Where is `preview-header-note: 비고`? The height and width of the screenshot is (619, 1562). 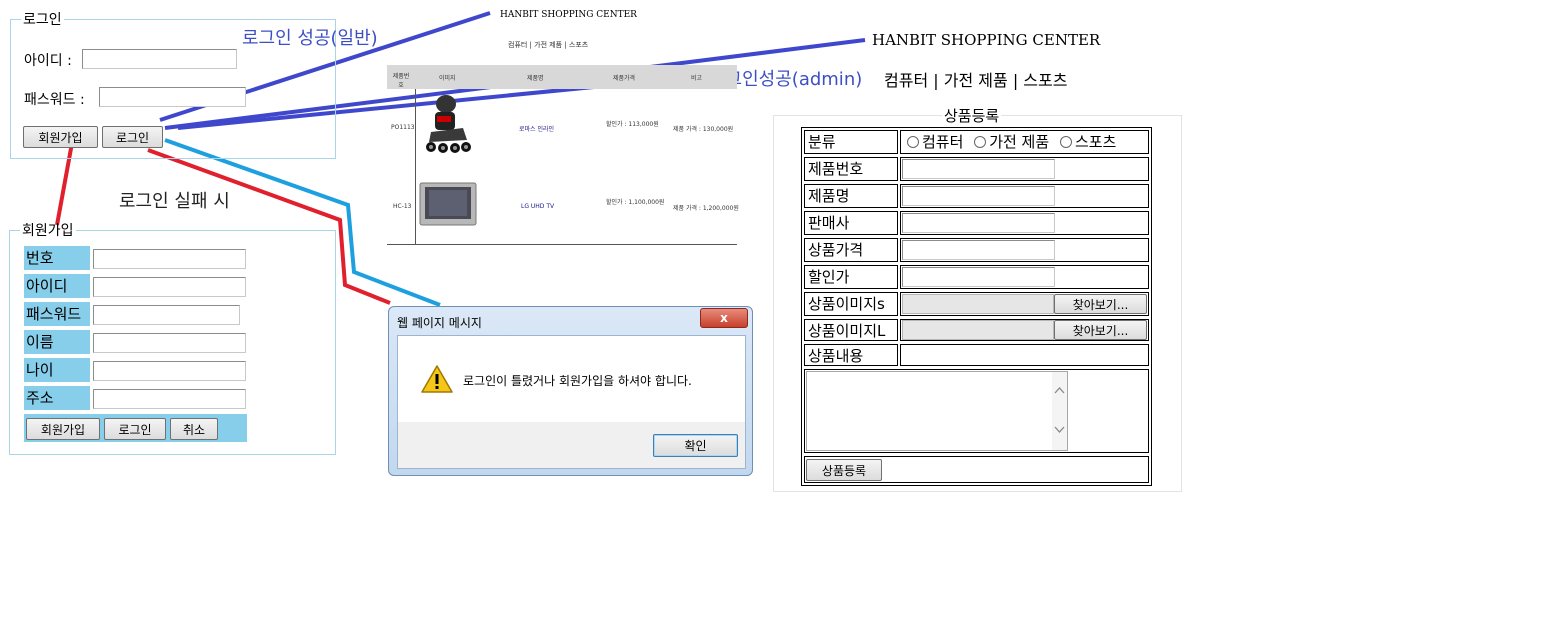
preview-header-note: 비고 is located at coordinates (697, 78).